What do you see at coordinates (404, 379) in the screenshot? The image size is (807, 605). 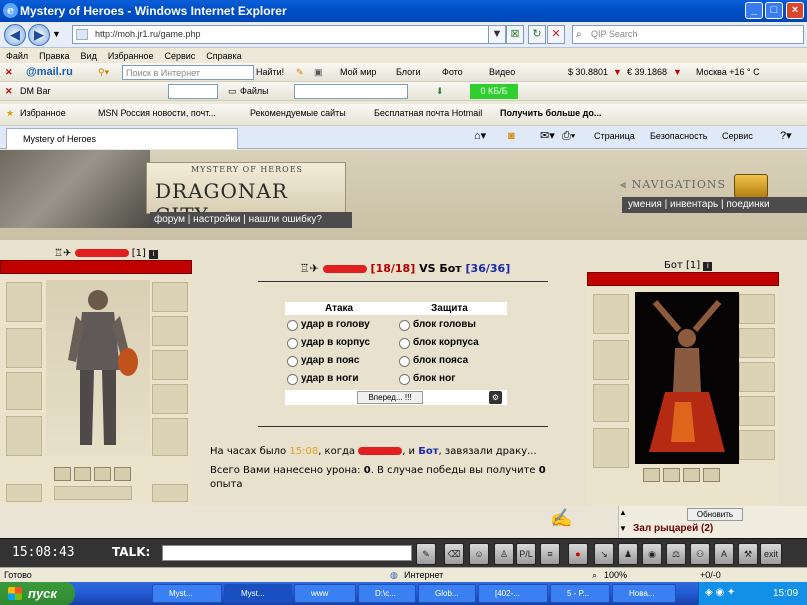 I see `block-legs-radio` at bounding box center [404, 379].